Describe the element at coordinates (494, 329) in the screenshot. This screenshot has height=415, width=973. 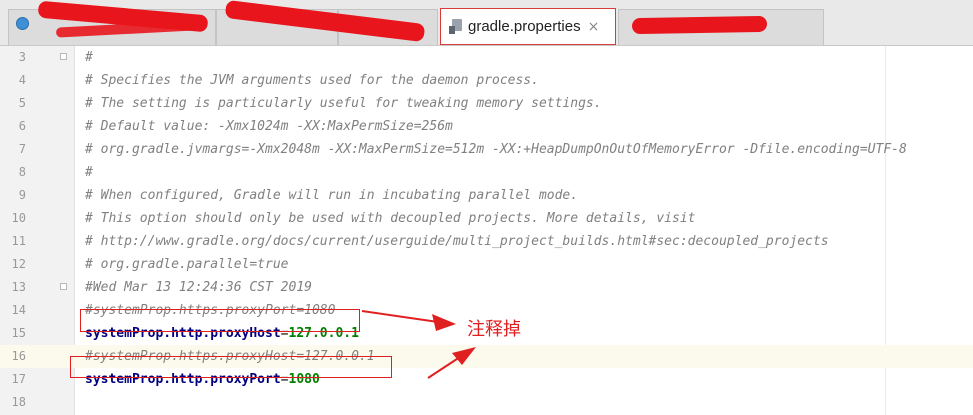
I see `annotation-note: 注释掉` at that location.